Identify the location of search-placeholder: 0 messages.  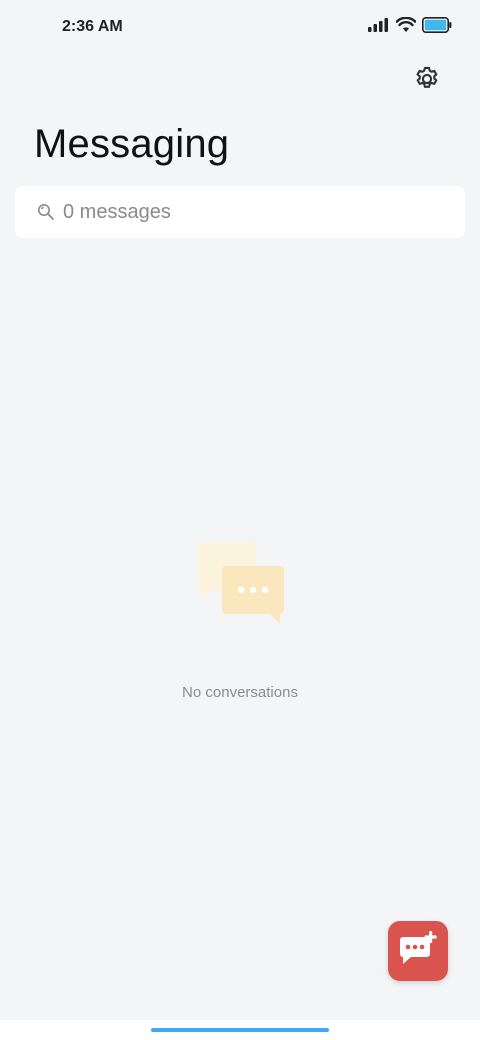
(117, 211).